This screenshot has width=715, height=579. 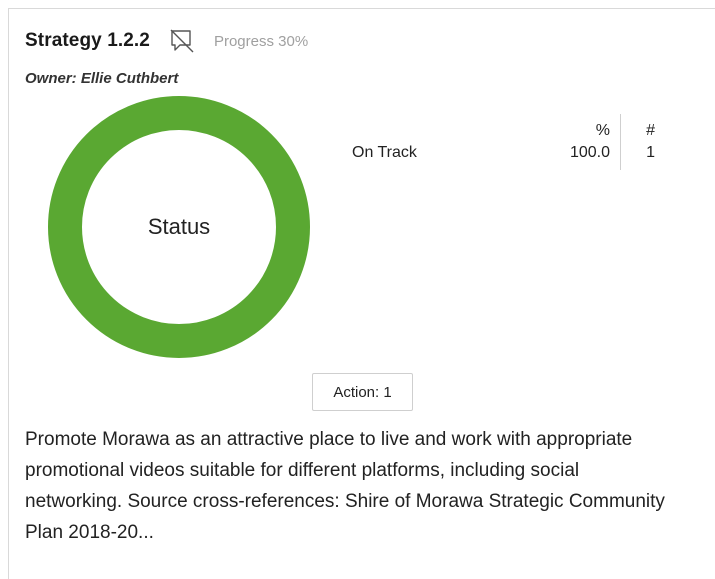 What do you see at coordinates (181, 41) in the screenshot?
I see `comment-off-icon` at bounding box center [181, 41].